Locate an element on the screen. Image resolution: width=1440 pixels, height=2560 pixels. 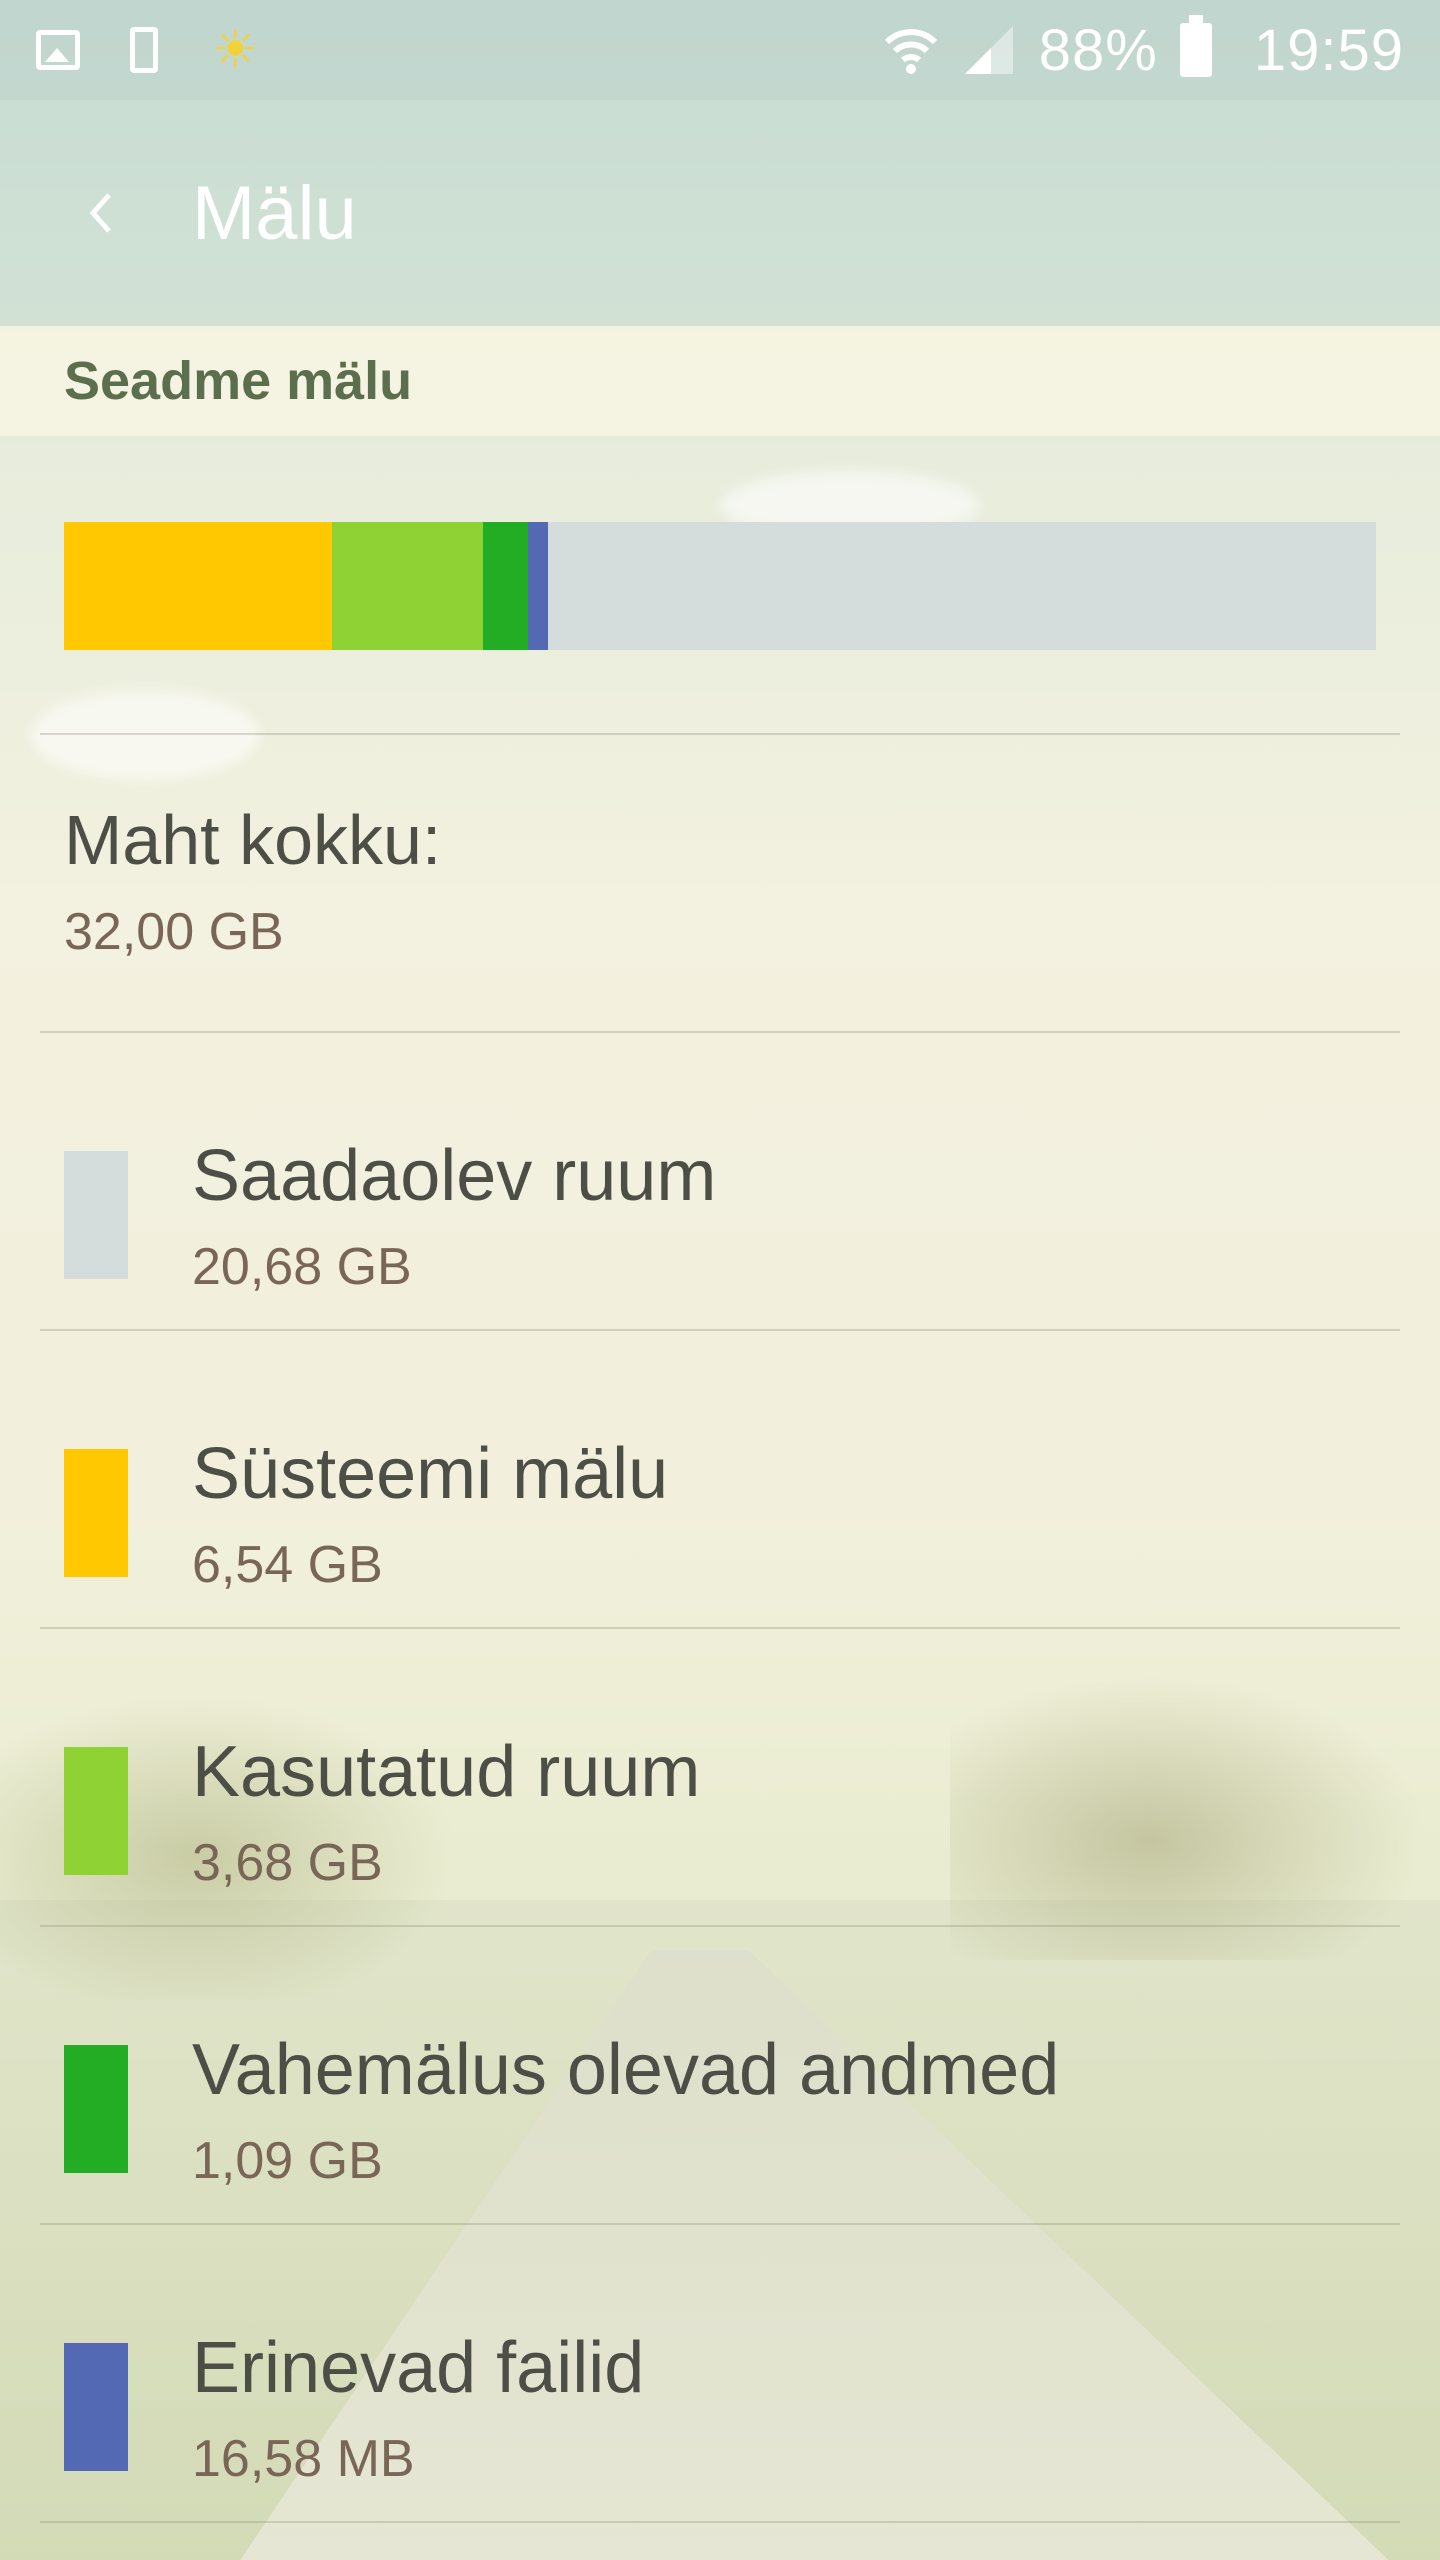
storage-item-value: 1,09 GB is located at coordinates (287, 2161).